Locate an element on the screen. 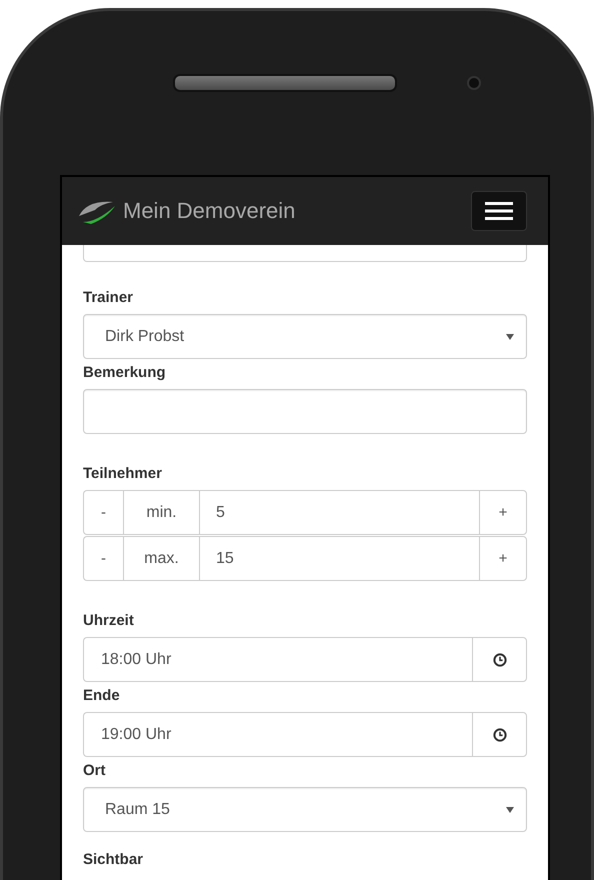  field-label: Sichtbar is located at coordinates (113, 859).